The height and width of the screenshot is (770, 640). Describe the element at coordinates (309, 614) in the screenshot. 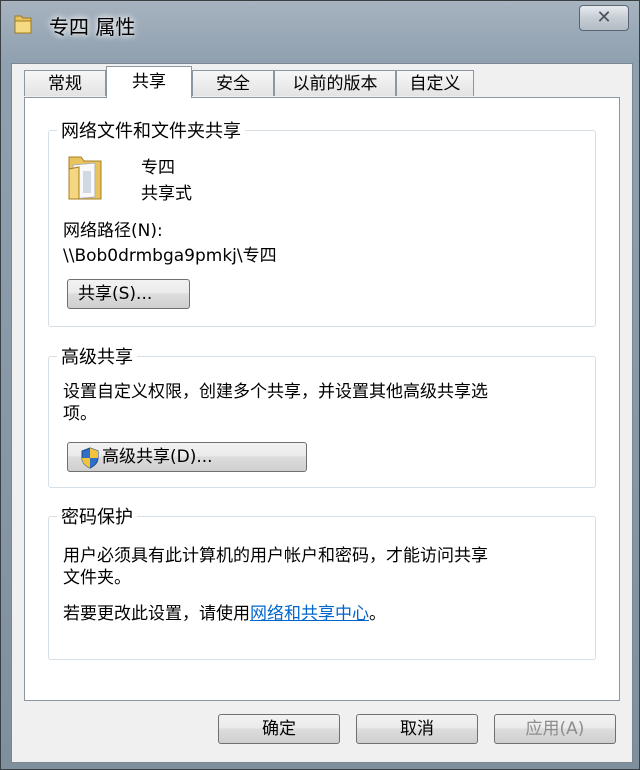

I see `network-sharing-center-link: 网络和共享中心` at that location.